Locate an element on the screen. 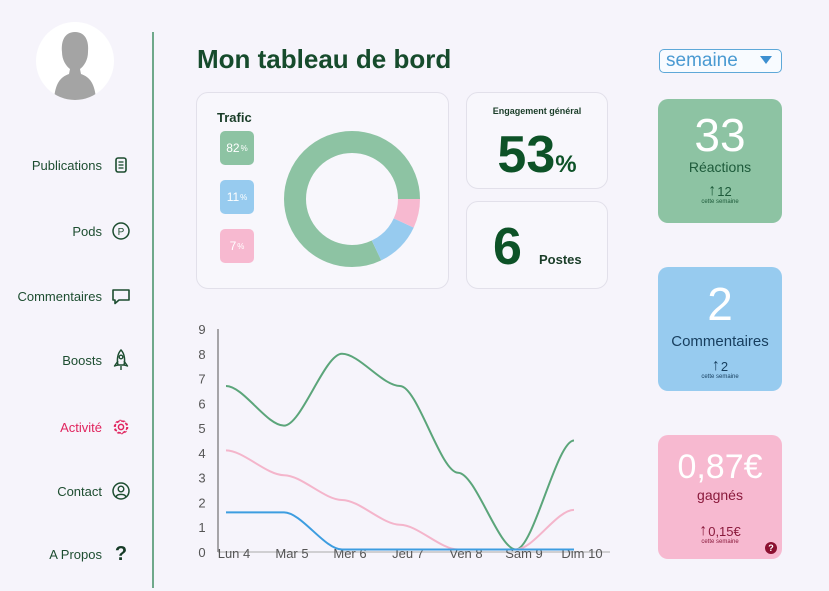  sidebar-item-pods: Pods P is located at coordinates (102, 231).